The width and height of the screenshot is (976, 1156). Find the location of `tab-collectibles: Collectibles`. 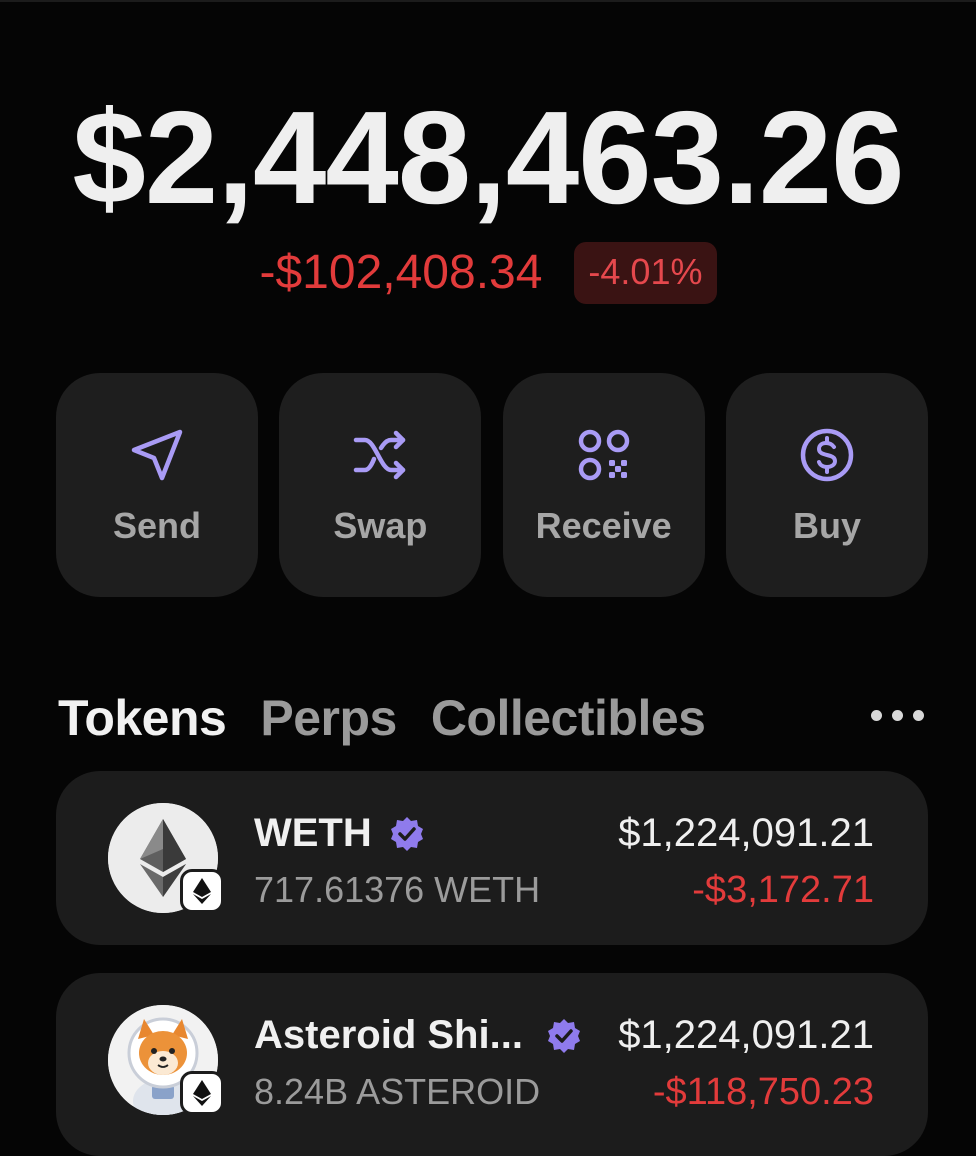

tab-collectibles: Collectibles is located at coordinates (568, 718).